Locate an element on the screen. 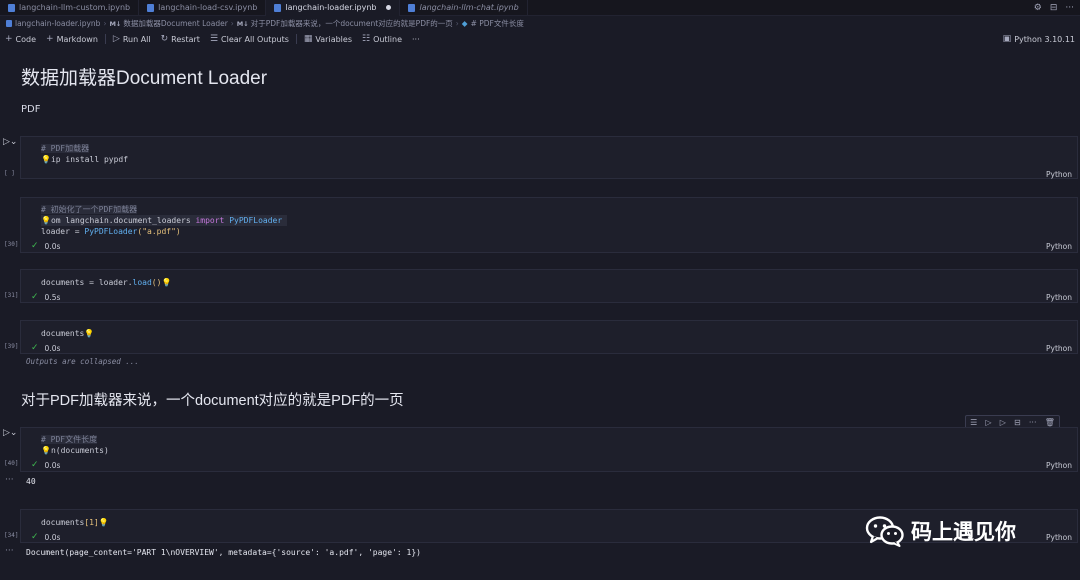  plus-icon: + is located at coordinates (50, 39).